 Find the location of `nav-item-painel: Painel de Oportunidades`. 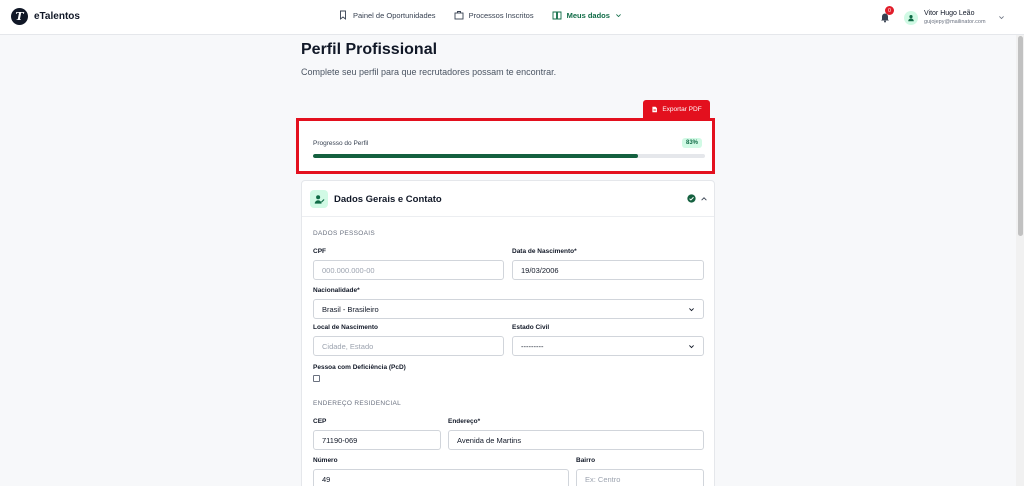

nav-item-painel: Painel de Oportunidades is located at coordinates (387, 15).